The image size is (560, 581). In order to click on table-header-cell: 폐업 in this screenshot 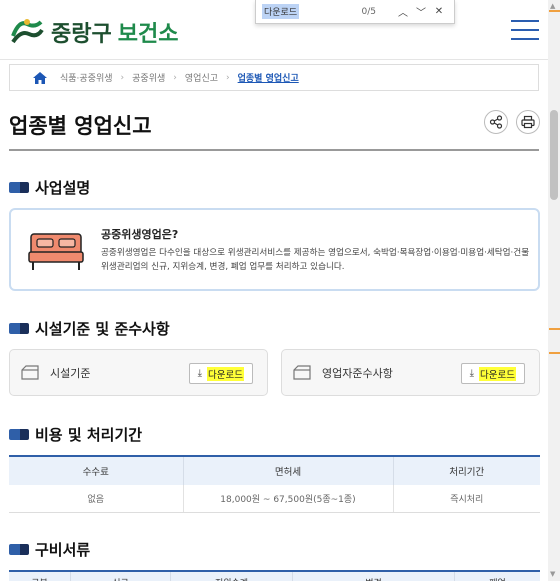, I will do `click(497, 576)`.